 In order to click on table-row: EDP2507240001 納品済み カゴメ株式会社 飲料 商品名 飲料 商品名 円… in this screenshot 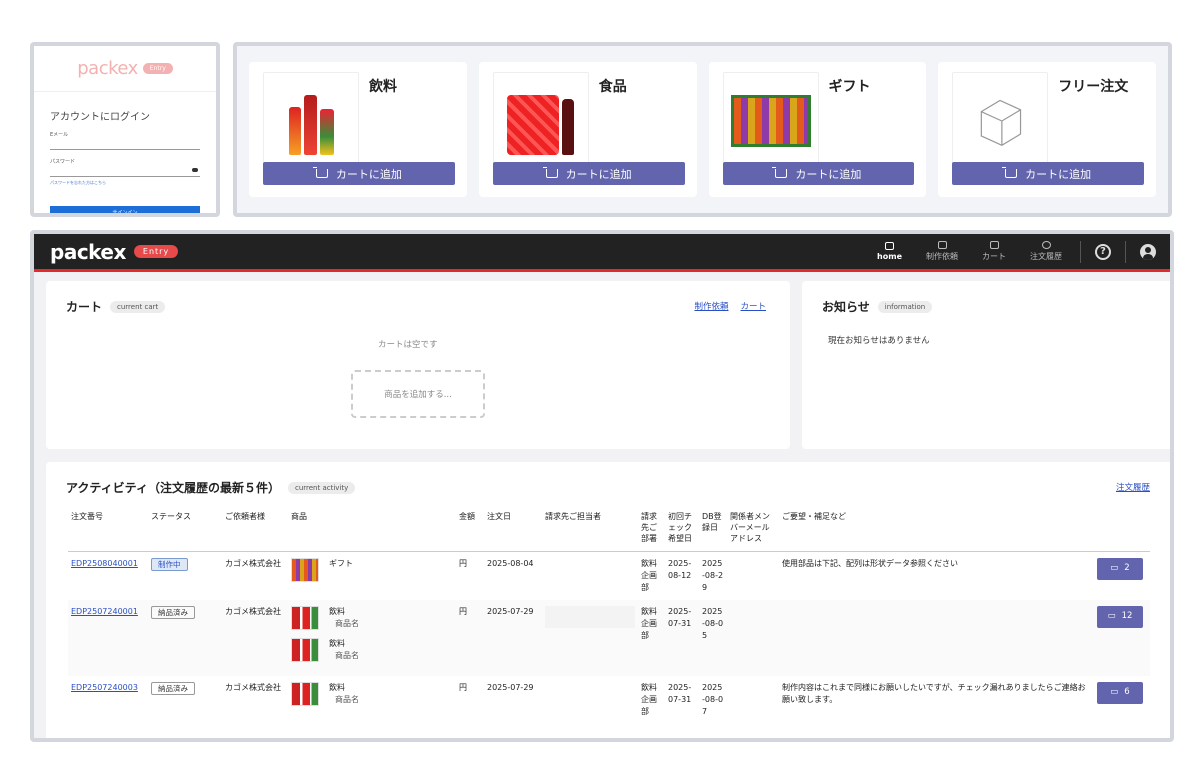, I will do `click(609, 637)`.